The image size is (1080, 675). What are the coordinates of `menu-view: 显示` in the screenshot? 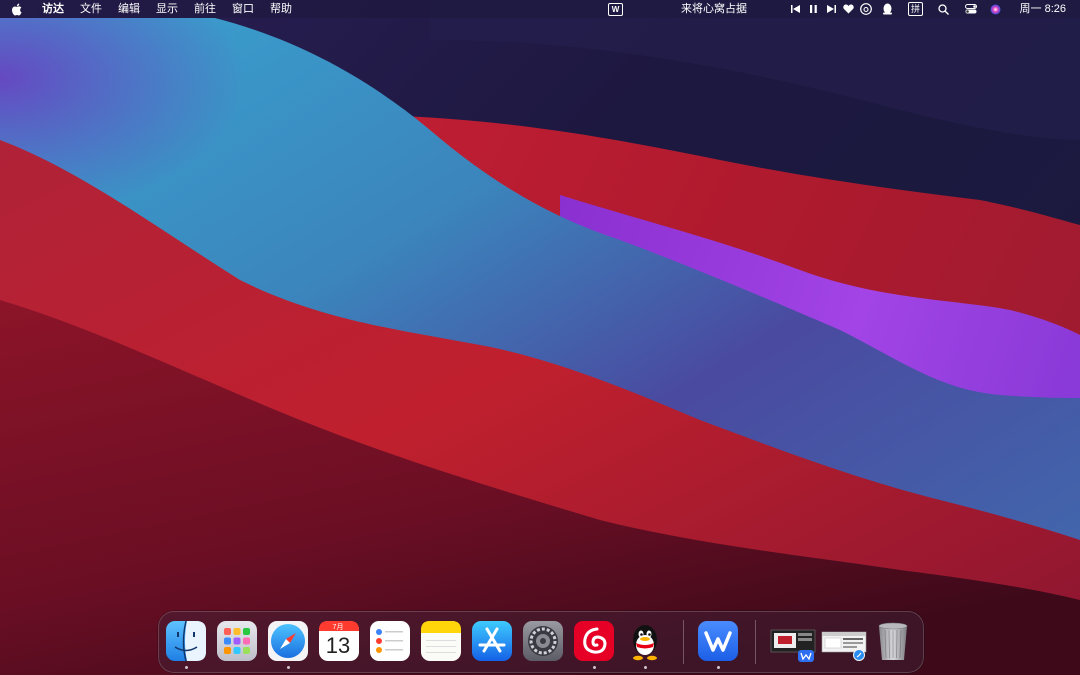 It's located at (167, 9).